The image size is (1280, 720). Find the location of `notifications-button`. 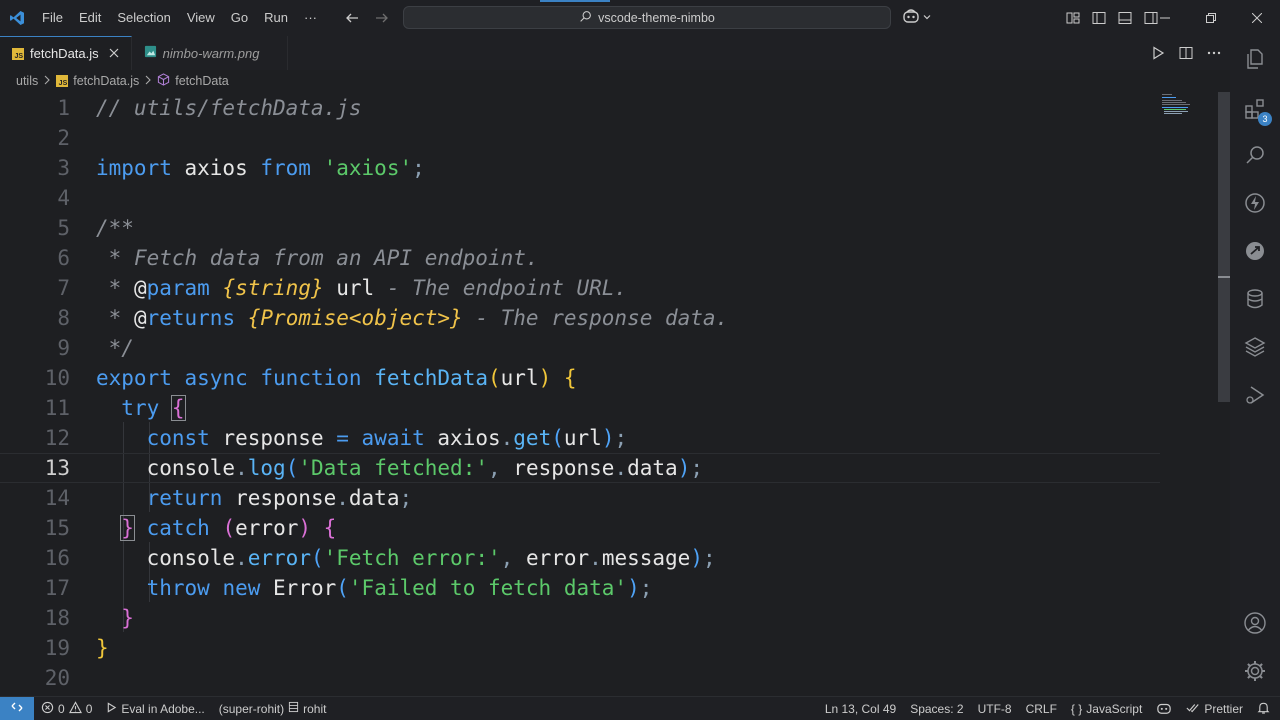

notifications-button is located at coordinates (1265, 708).